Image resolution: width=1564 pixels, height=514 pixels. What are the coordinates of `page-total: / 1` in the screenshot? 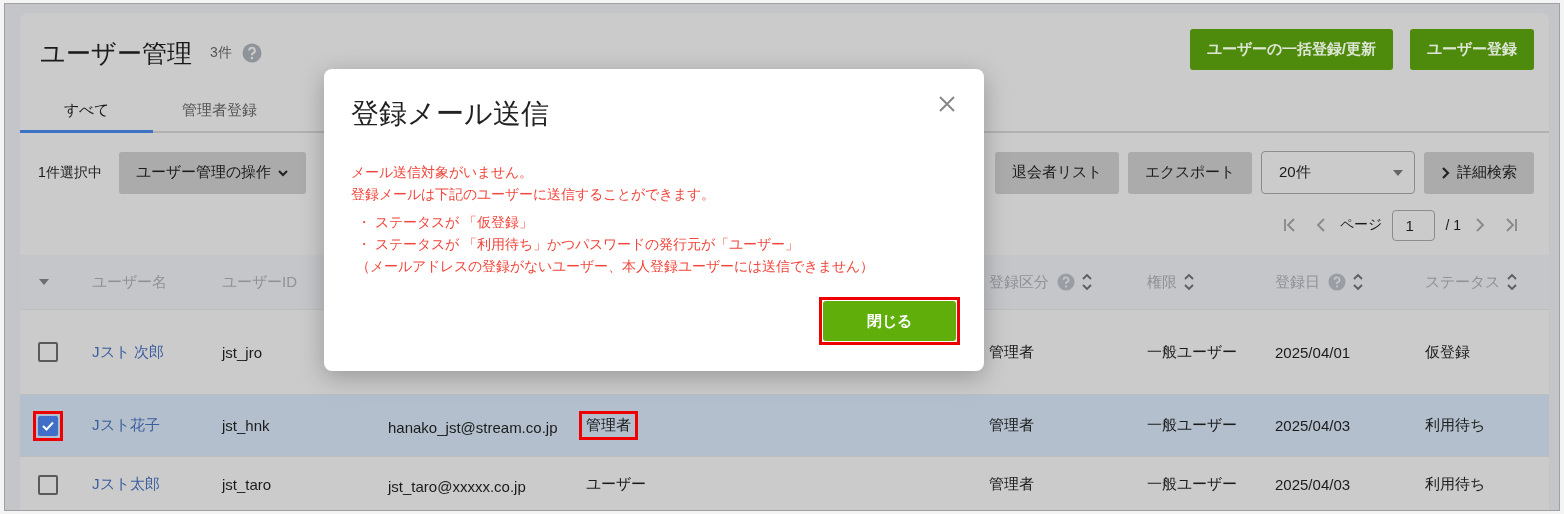 It's located at (1453, 225).